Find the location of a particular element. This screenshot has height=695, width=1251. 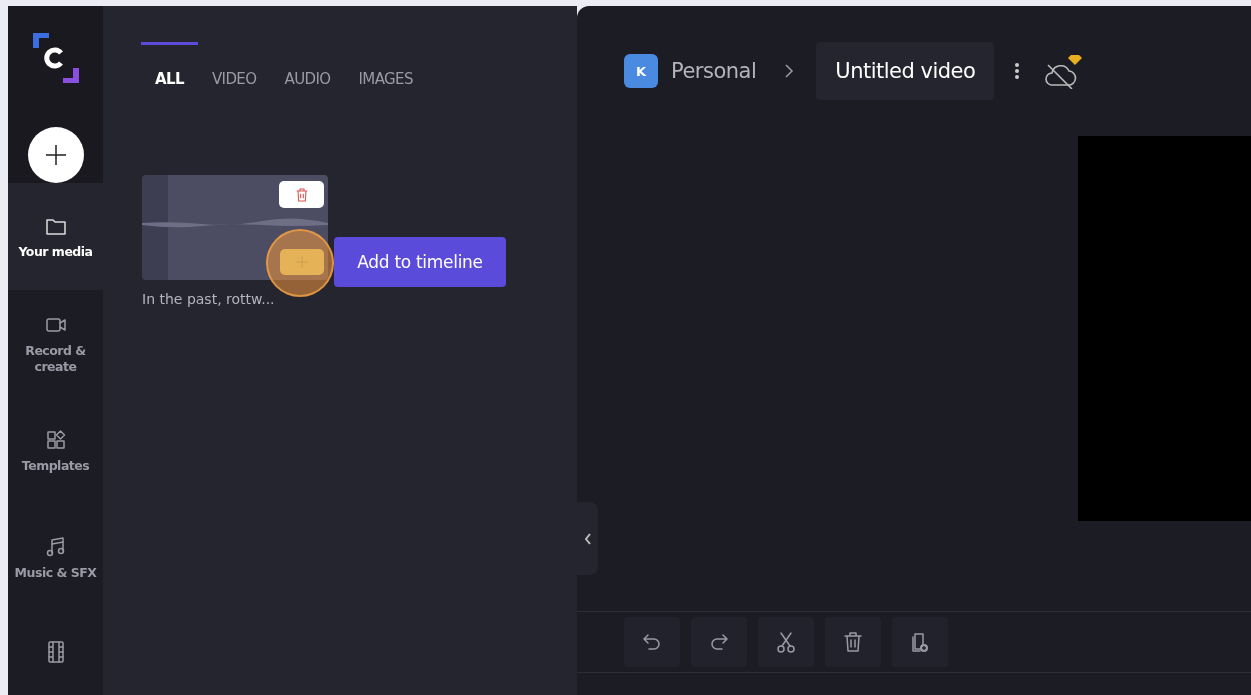

more-options-icon is located at coordinates (1017, 71).